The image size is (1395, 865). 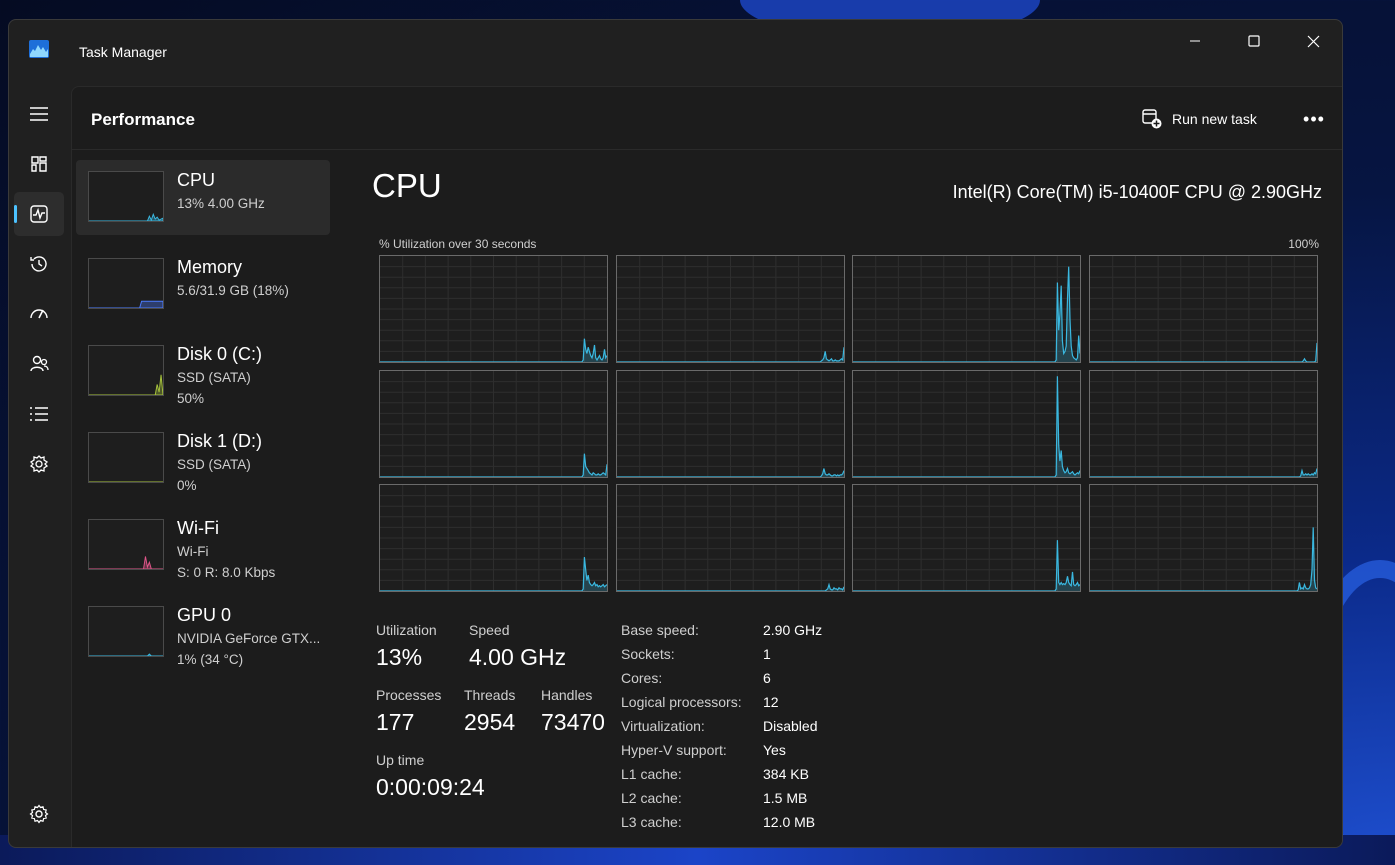 I want to click on spec-key: L2 cache:, so click(x=651, y=798).